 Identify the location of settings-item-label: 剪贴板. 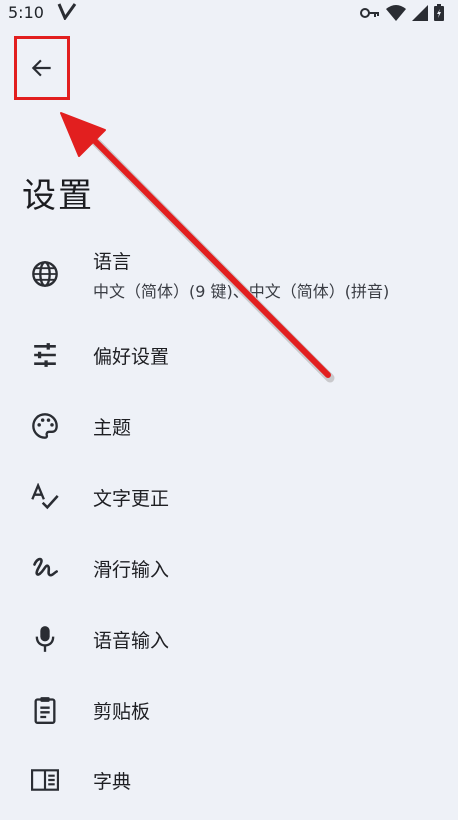
(122, 711).